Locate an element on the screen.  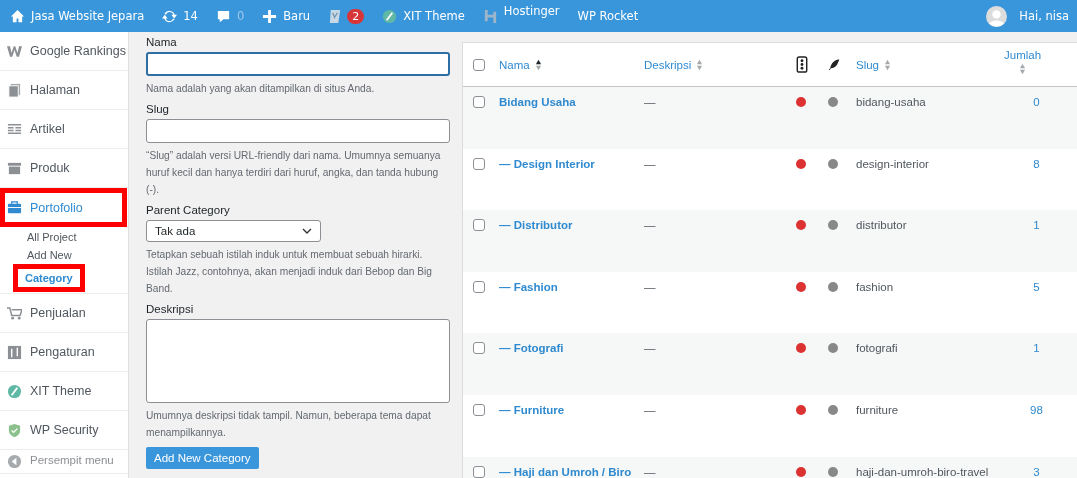
menu-item: Portofolio is located at coordinates (63, 207).